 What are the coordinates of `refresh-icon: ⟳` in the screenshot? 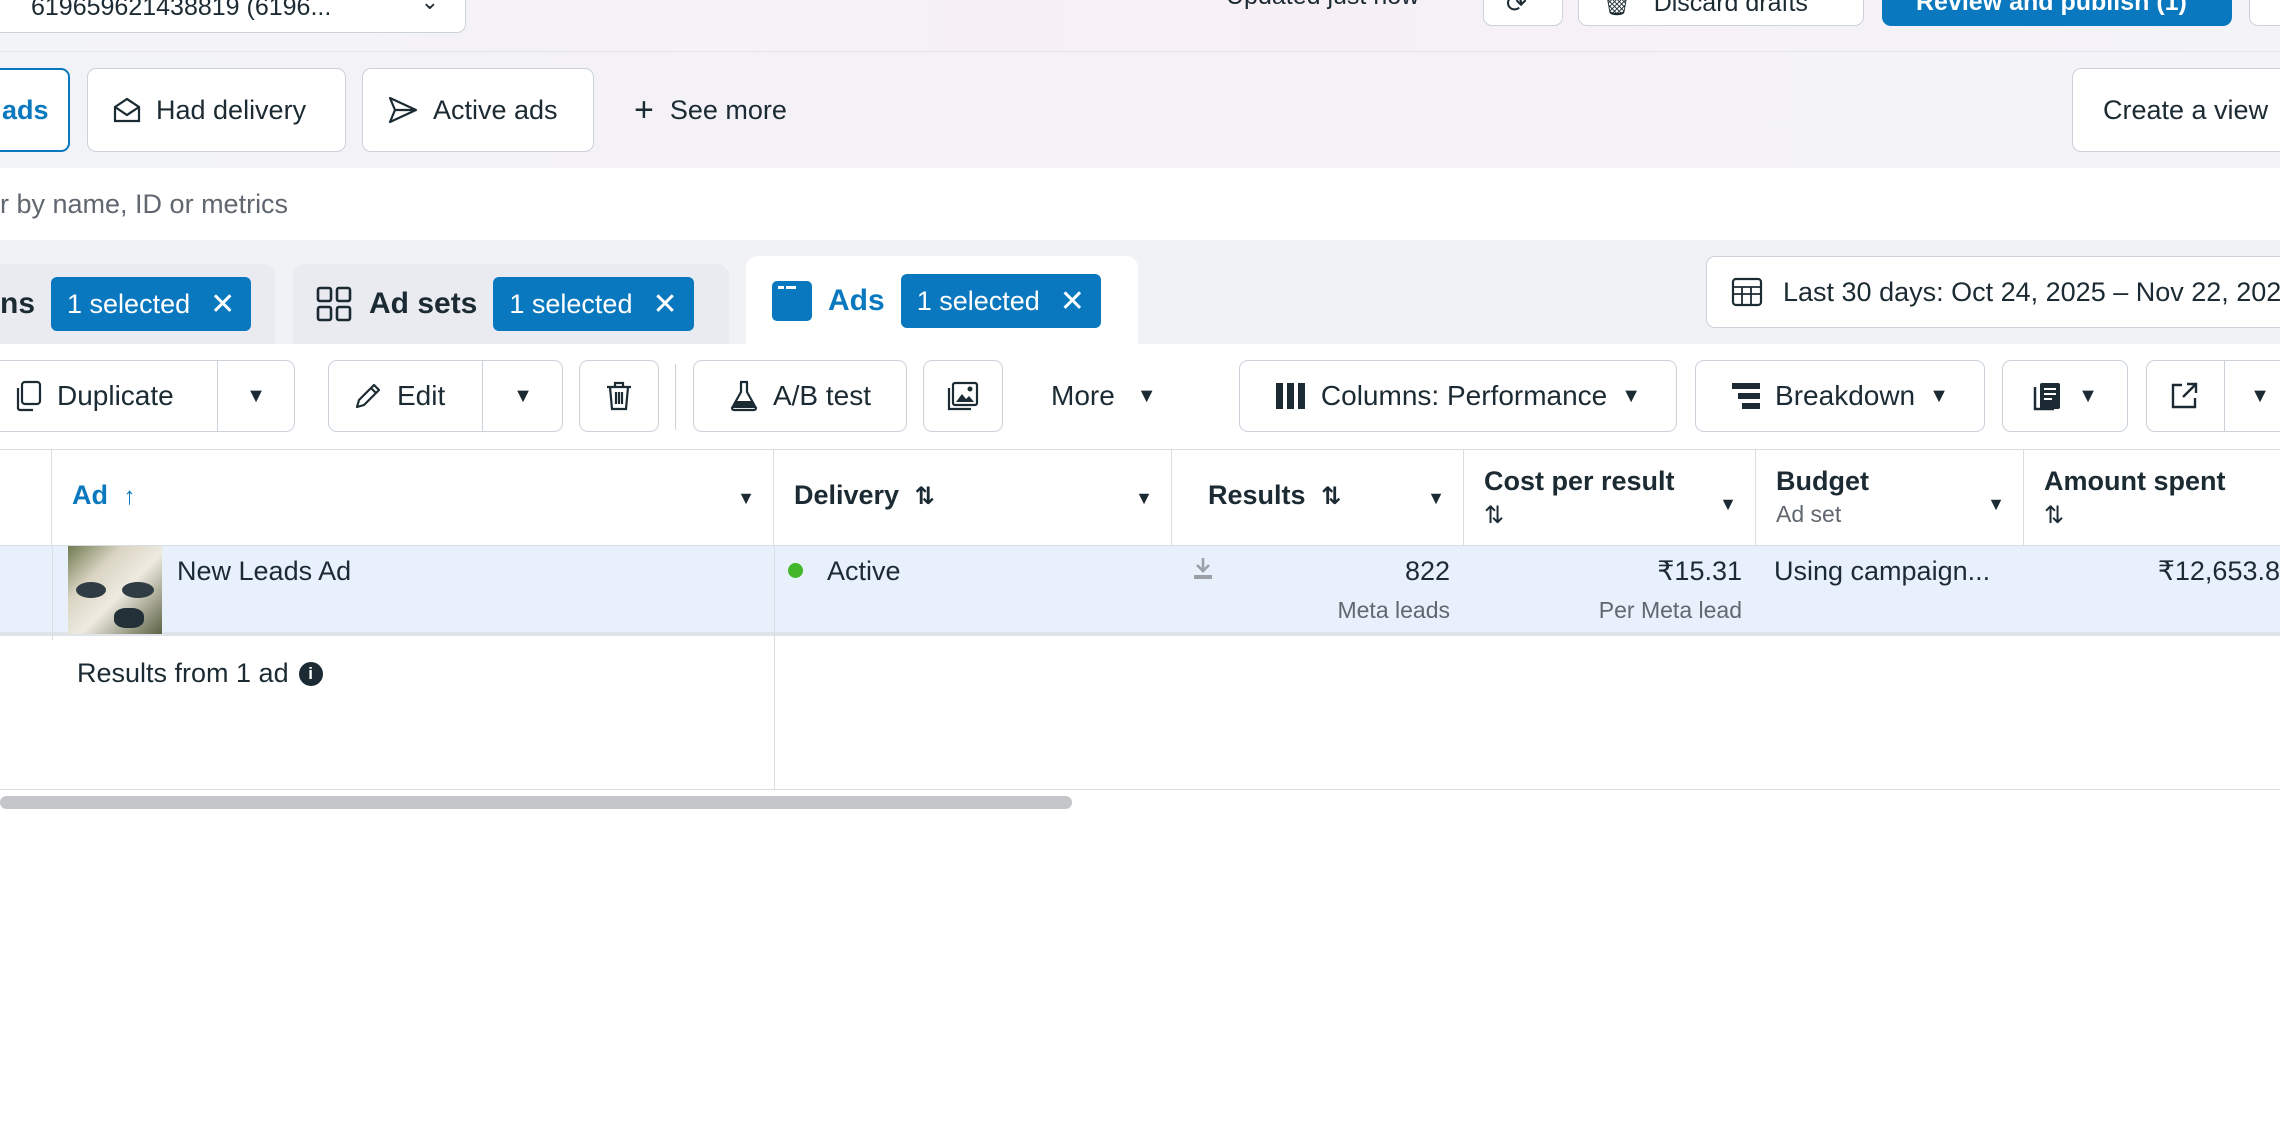 It's located at (1516, 9).